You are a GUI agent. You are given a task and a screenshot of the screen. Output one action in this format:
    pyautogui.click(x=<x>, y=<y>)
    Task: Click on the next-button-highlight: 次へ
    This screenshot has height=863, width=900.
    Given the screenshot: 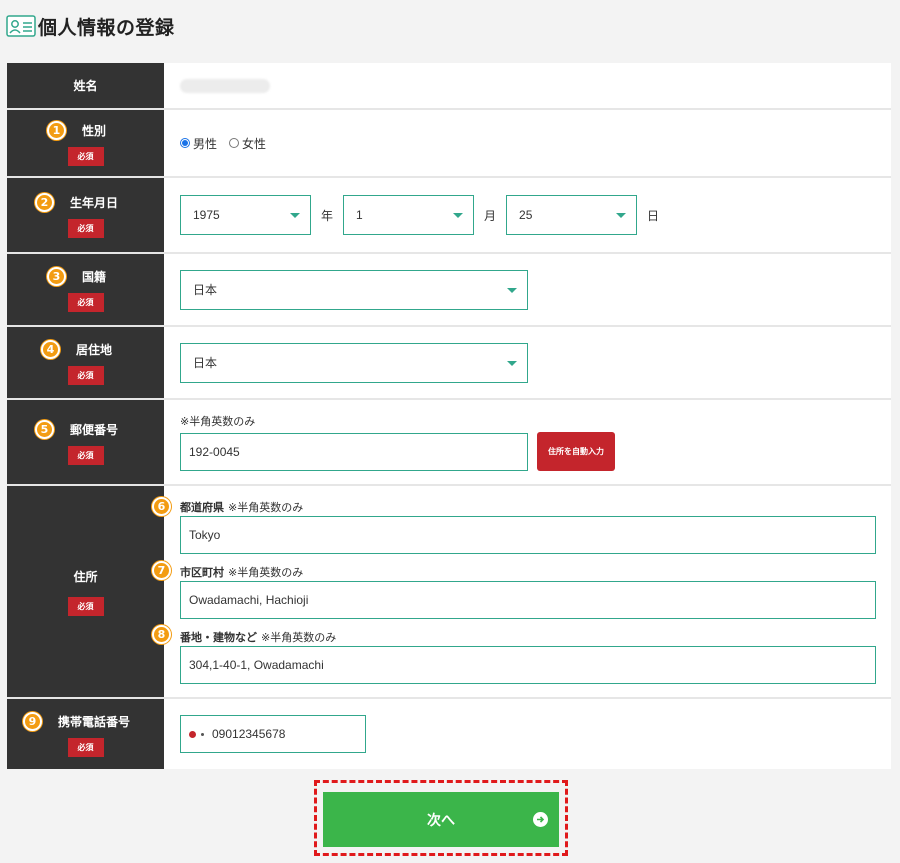 What is the action you would take?
    pyautogui.click(x=441, y=818)
    